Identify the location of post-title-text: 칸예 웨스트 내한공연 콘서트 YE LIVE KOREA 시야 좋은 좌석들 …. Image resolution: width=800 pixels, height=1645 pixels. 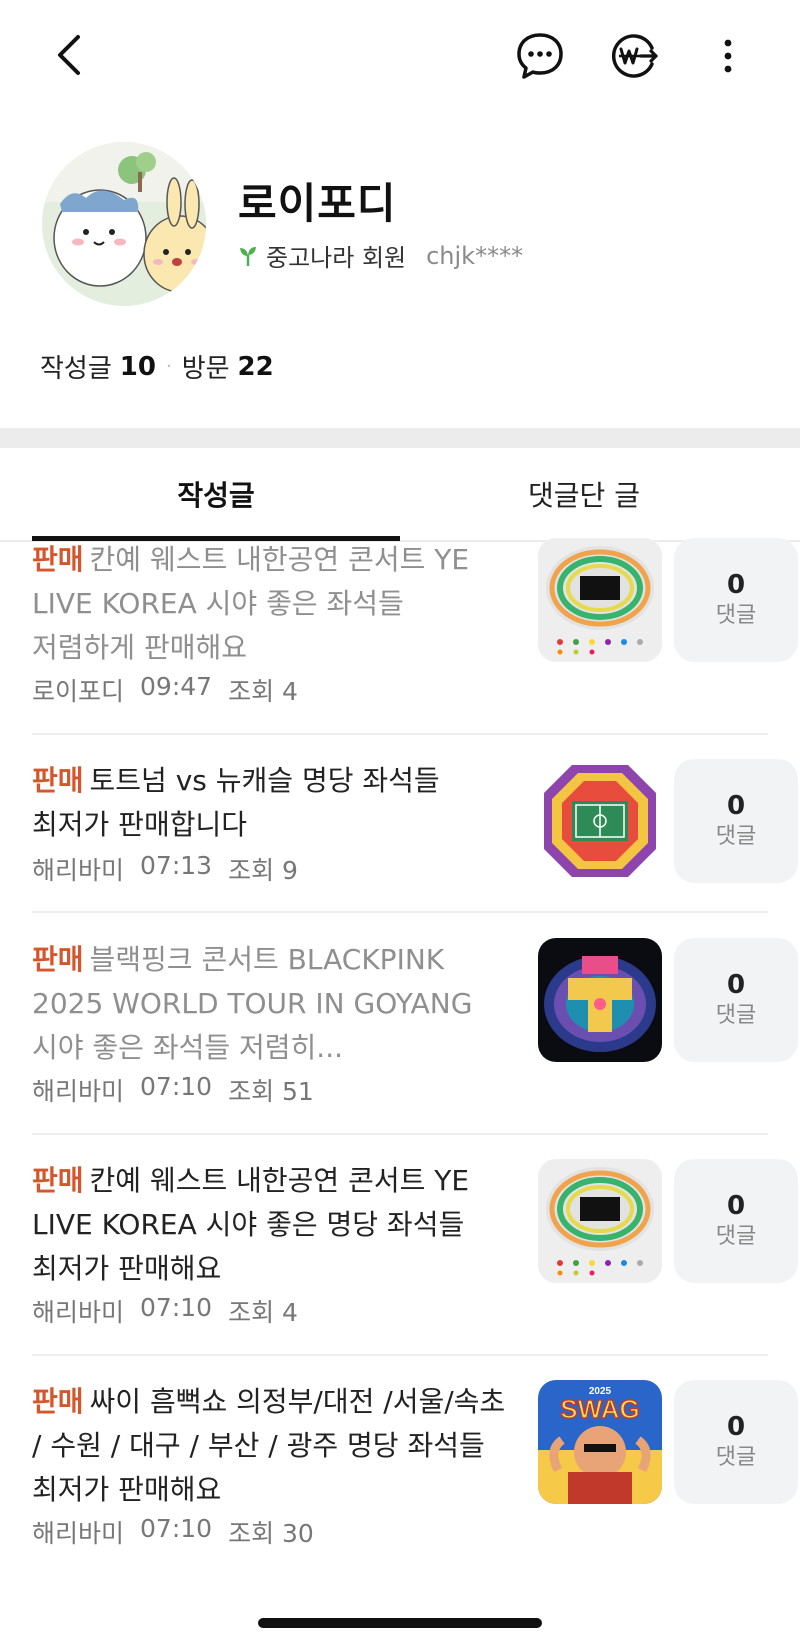
(251, 603).